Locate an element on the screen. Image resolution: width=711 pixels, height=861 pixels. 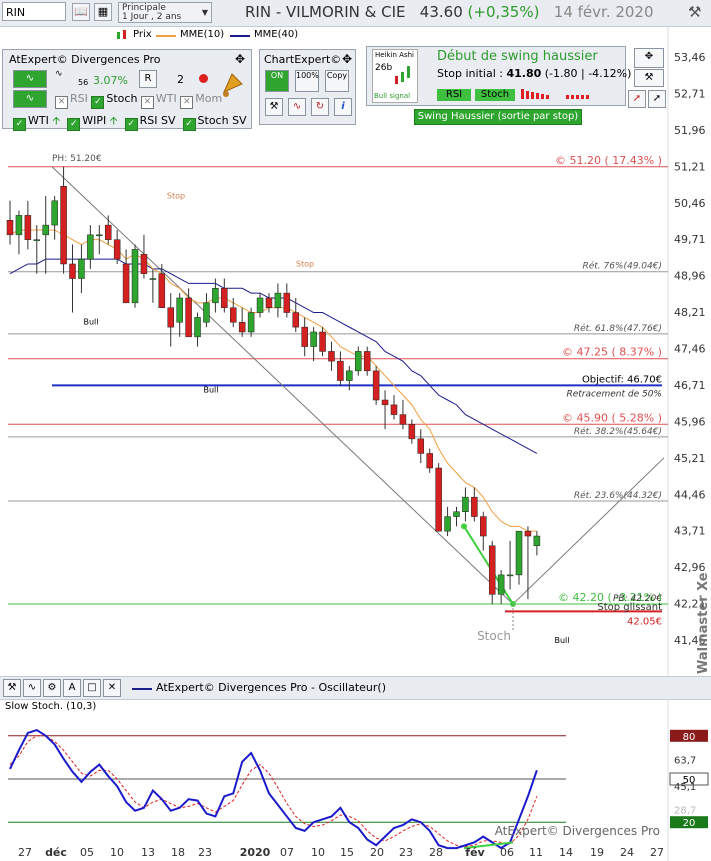
ret50-label: Retracement de 50% is located at coordinates (614, 394).